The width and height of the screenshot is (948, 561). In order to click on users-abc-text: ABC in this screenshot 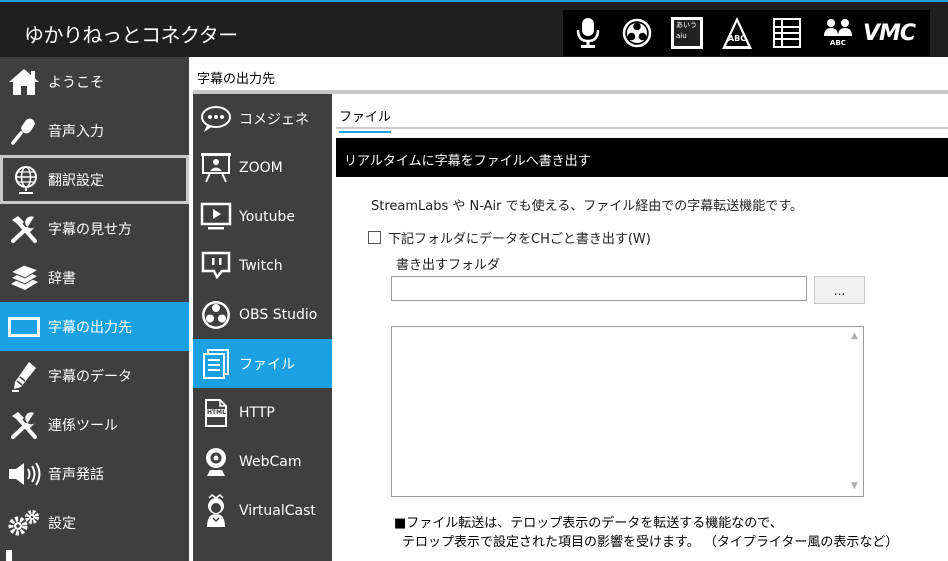, I will do `click(838, 43)`.